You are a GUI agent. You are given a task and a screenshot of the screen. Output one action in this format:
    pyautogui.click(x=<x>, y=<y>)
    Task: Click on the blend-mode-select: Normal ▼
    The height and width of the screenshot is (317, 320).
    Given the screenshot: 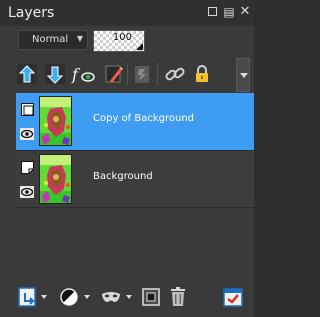 What is the action you would take?
    pyautogui.click(x=53, y=40)
    